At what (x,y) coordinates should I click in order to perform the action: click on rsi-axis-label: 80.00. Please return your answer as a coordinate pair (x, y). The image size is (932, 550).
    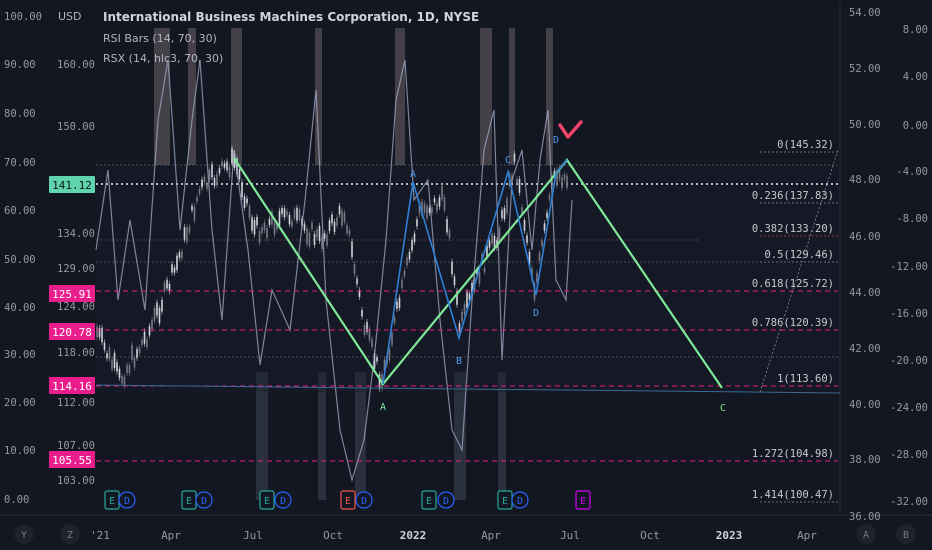
    Looking at the image, I should click on (20, 114).